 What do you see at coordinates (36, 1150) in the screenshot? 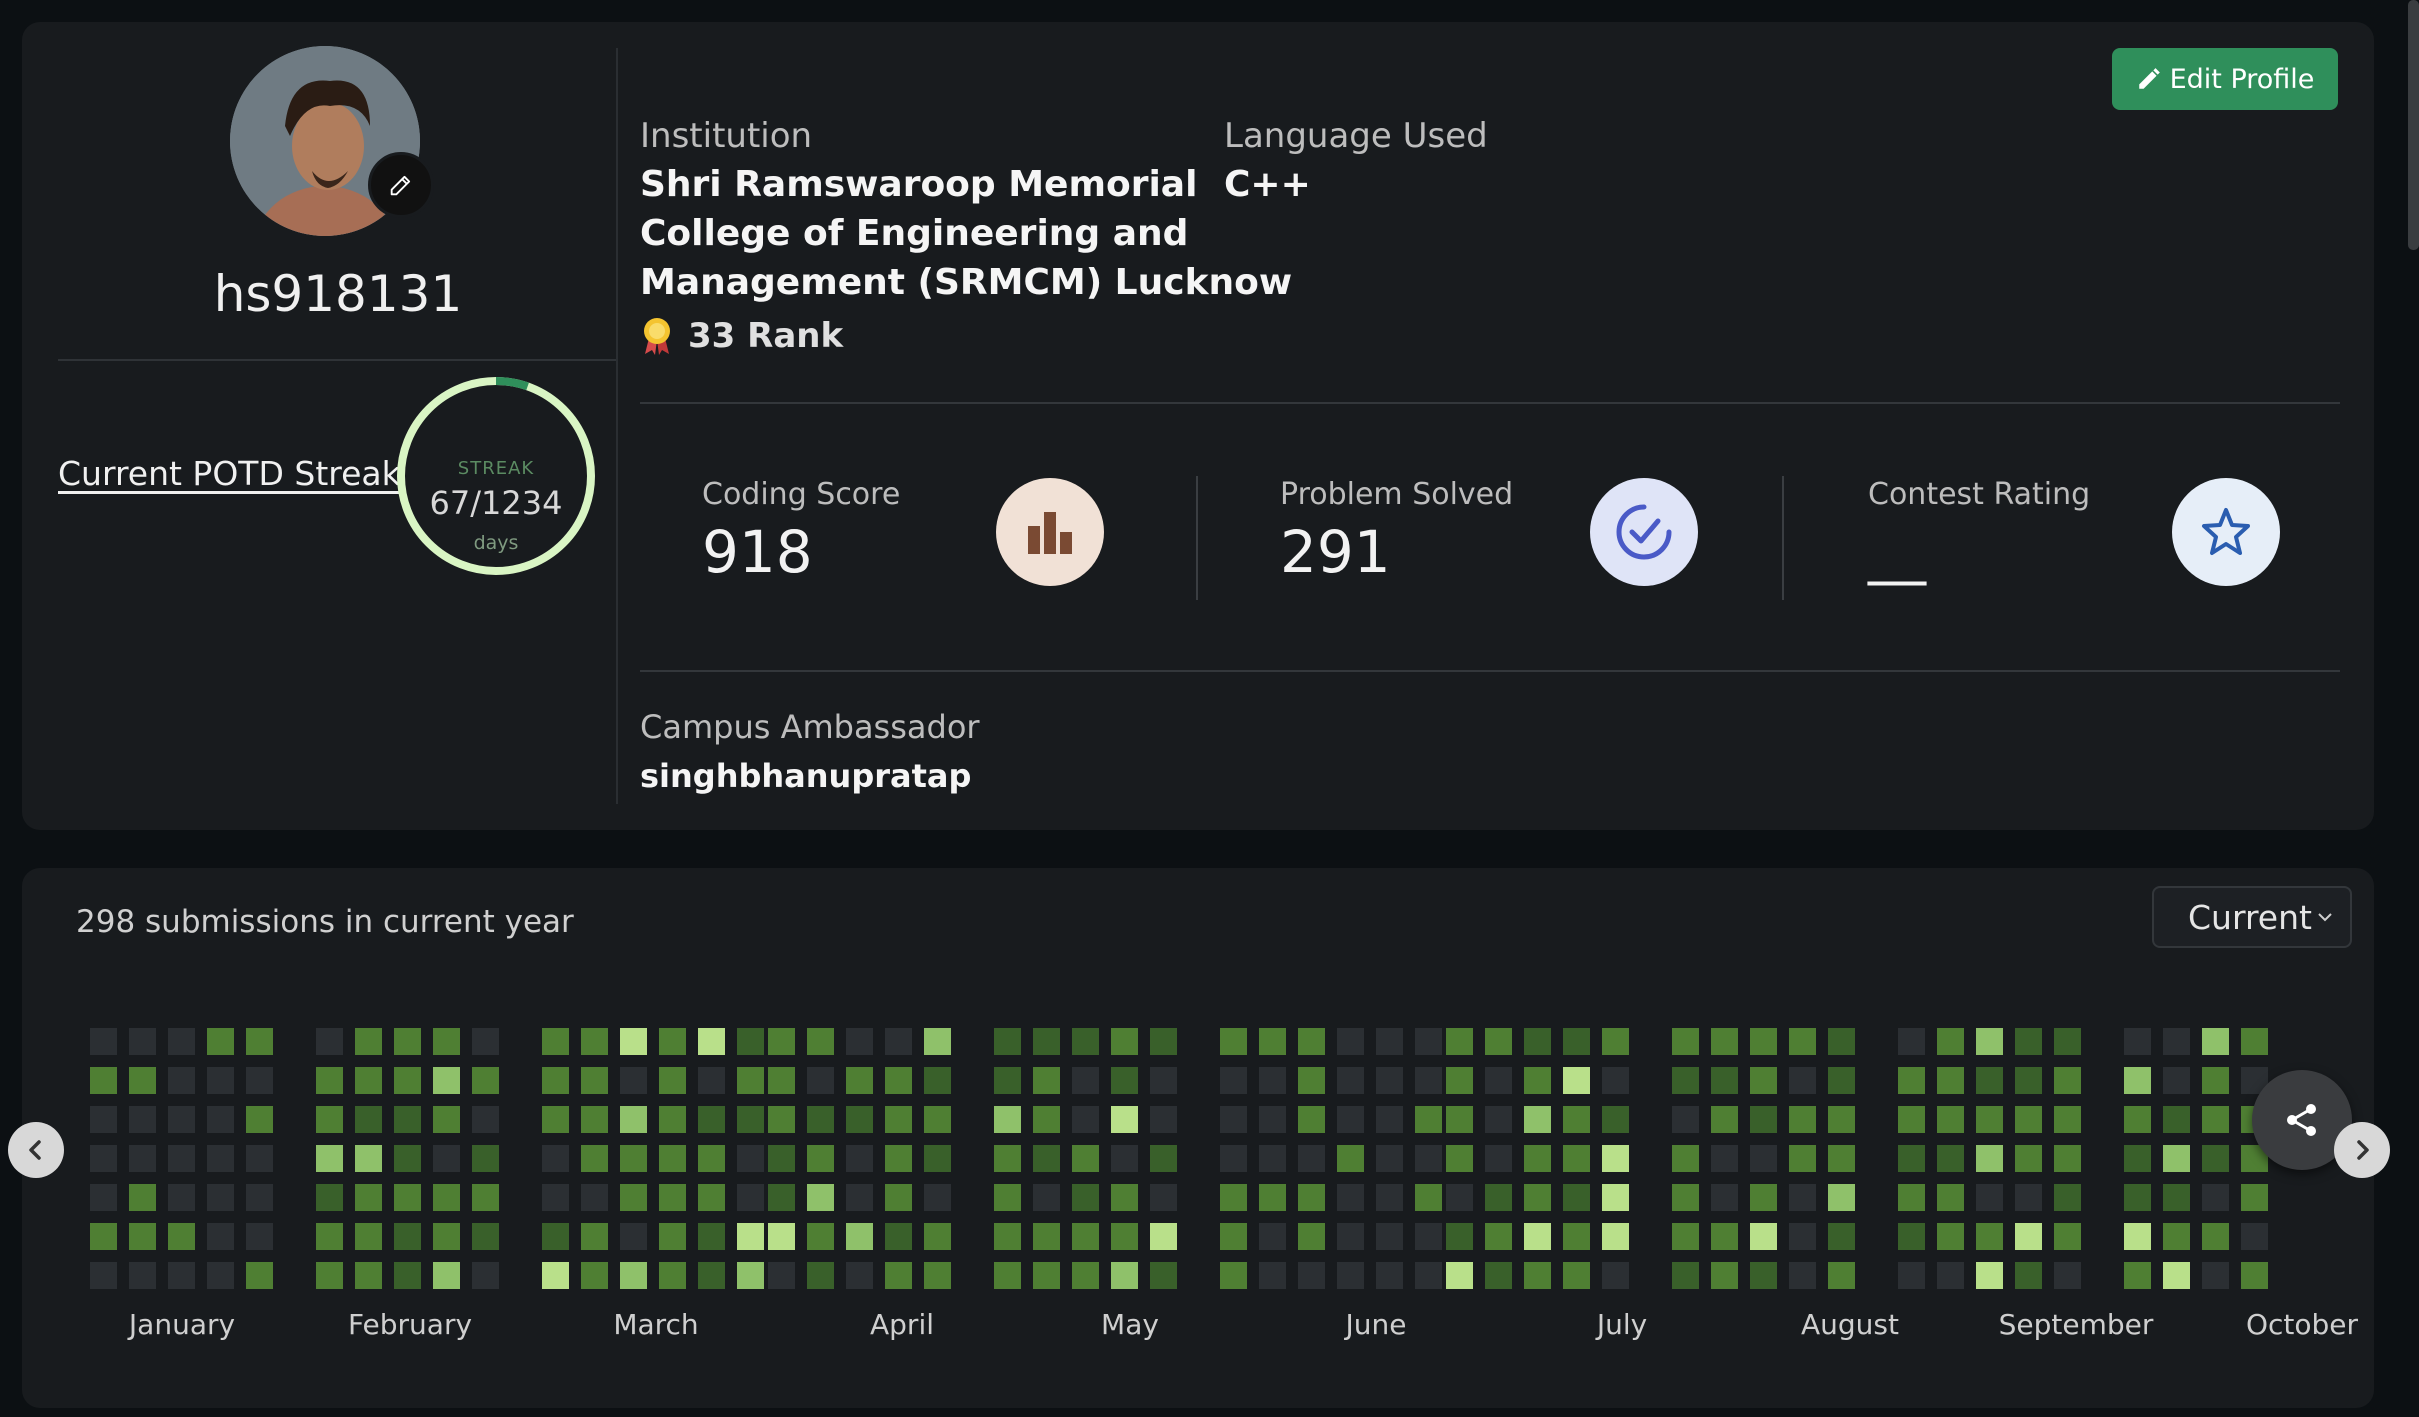
I see `prev-arrow-button` at bounding box center [36, 1150].